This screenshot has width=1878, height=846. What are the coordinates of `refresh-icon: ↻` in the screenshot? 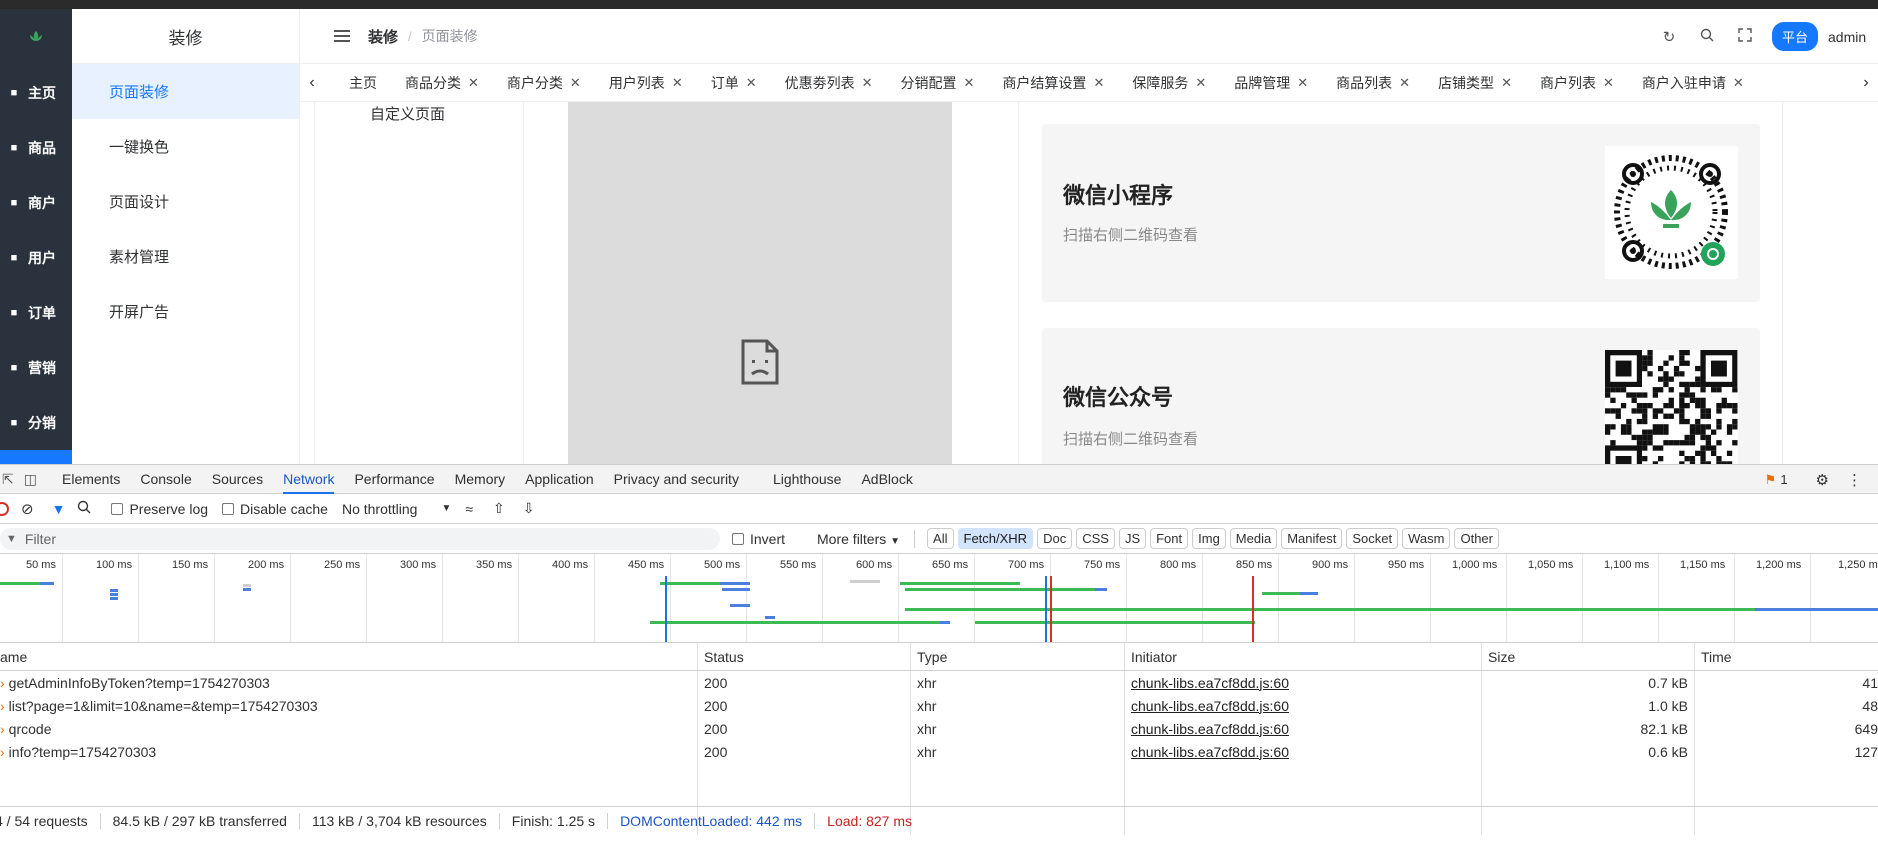 It's located at (1669, 37).